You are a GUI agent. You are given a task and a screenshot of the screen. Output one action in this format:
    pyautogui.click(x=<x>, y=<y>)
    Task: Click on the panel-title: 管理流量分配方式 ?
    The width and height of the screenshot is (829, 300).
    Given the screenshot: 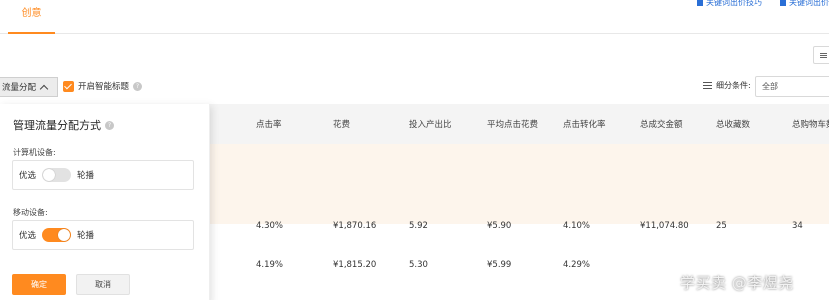 What is the action you would take?
    pyautogui.click(x=63, y=125)
    